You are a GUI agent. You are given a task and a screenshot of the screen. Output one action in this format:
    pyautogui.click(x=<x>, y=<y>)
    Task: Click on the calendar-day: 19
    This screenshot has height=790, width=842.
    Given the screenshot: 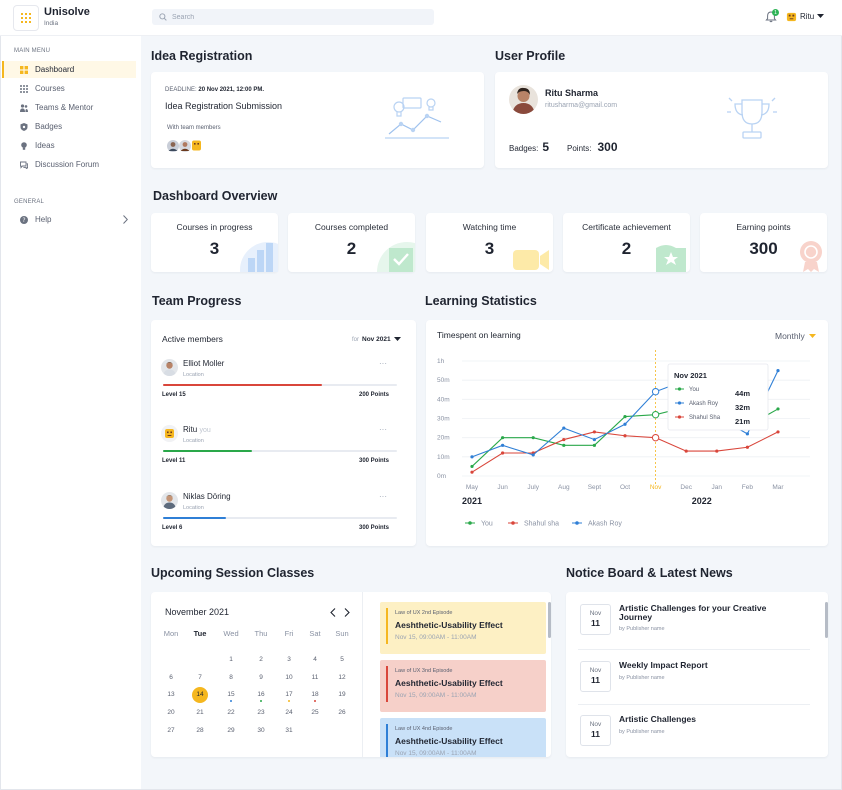 What is the action you would take?
    pyautogui.click(x=342, y=694)
    